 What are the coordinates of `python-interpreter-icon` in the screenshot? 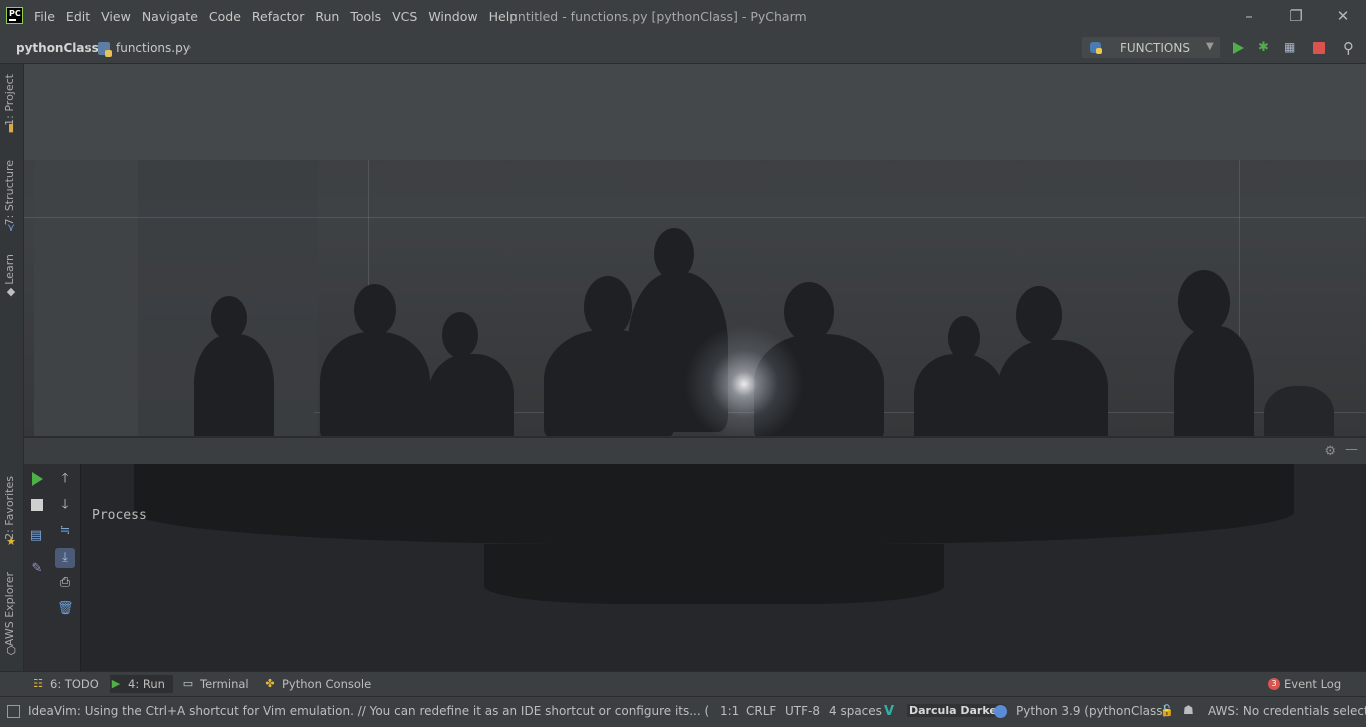 It's located at (1000, 711).